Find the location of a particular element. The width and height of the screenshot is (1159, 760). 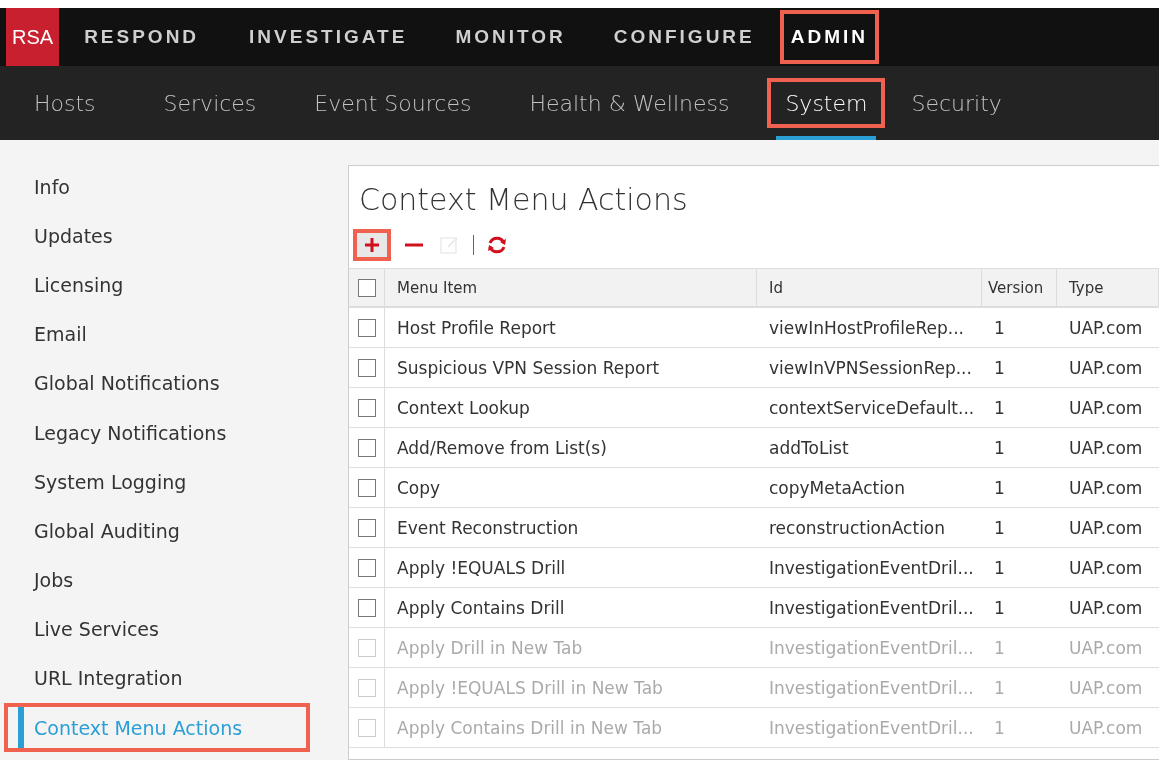

sidebar-item: Global Auditing is located at coordinates (174, 531).